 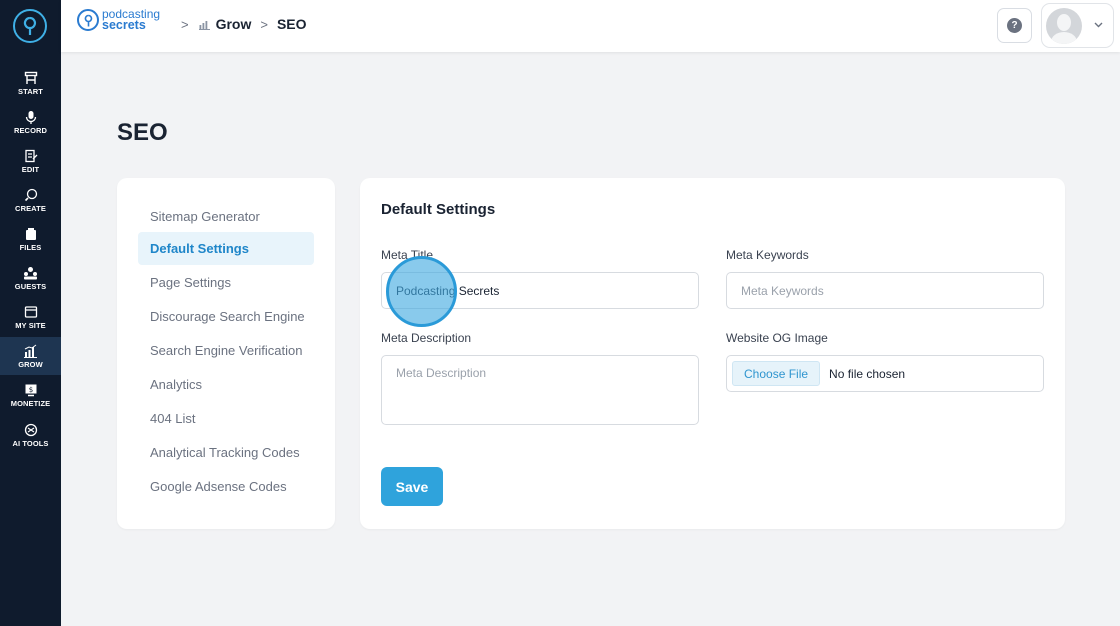 What do you see at coordinates (30, 443) in the screenshot?
I see `rail-label: AI TOOLS` at bounding box center [30, 443].